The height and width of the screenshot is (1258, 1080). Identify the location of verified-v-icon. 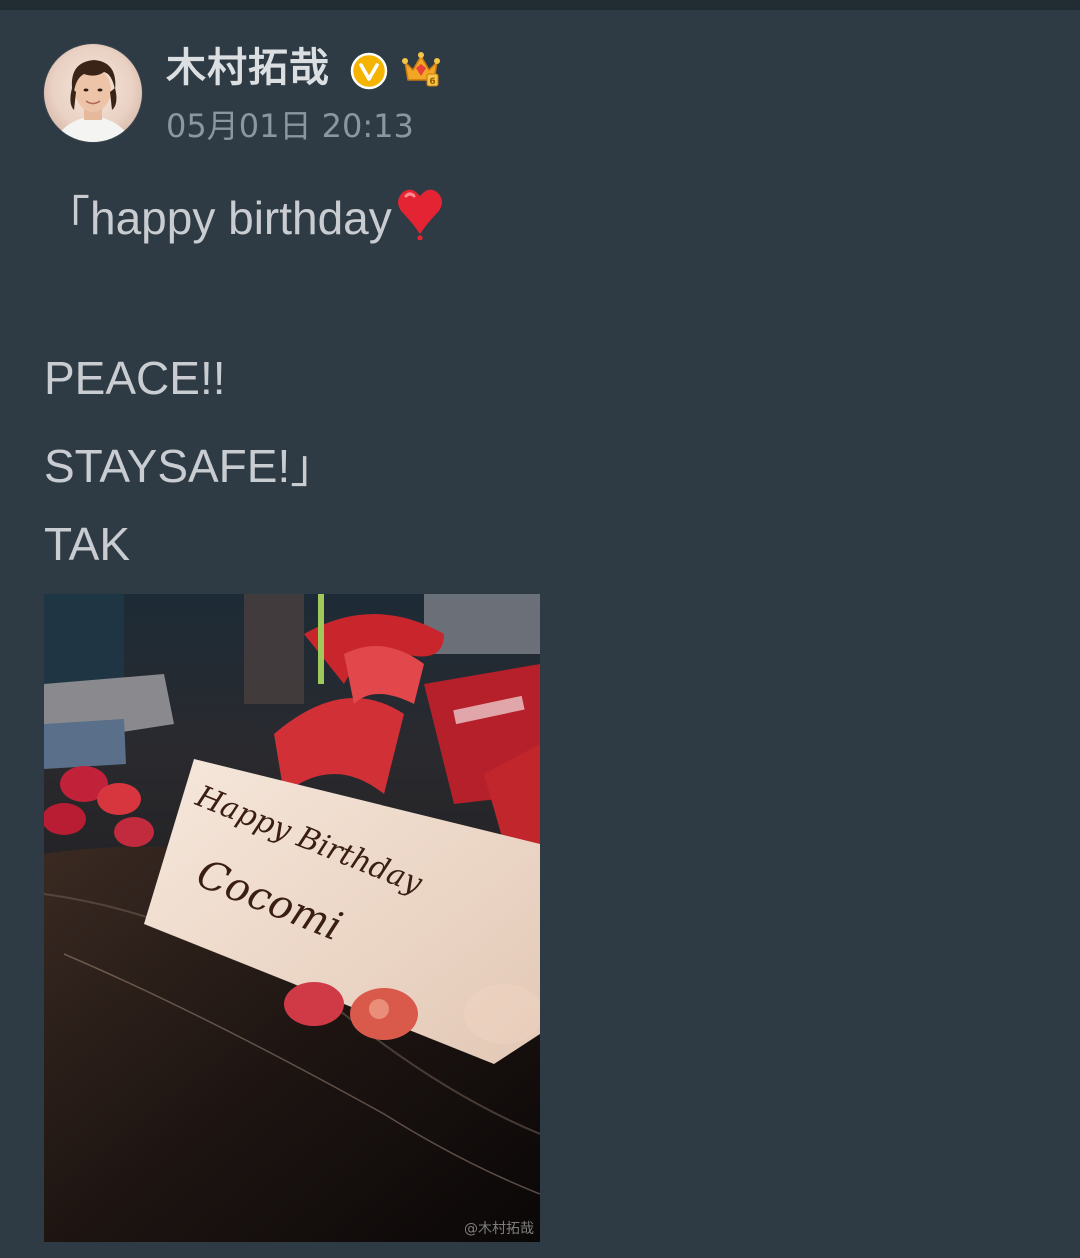
(369, 71).